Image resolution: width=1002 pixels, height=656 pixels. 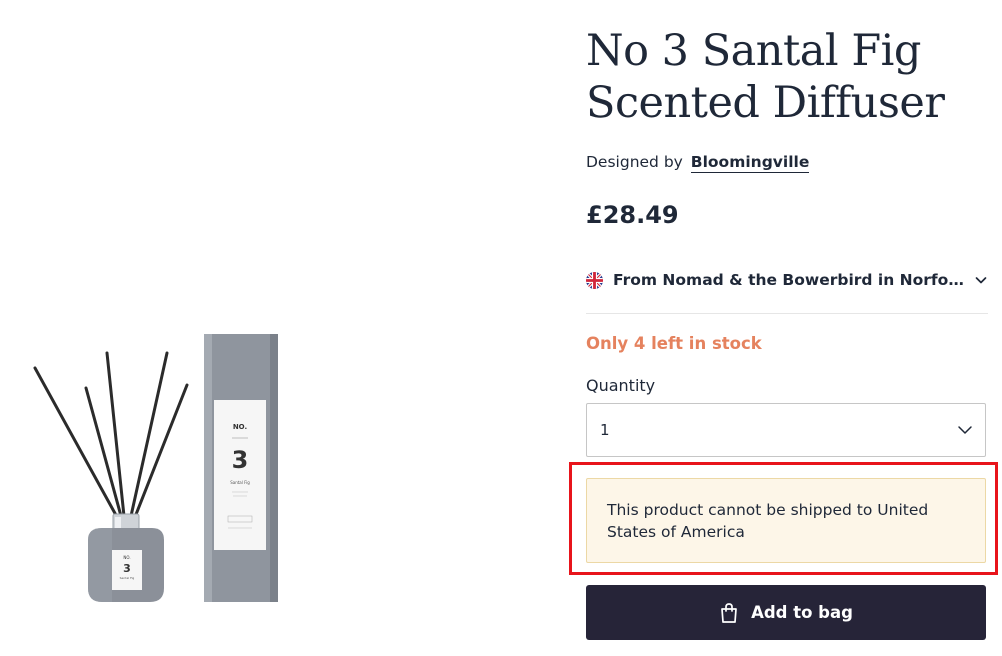 I want to click on designed-by-label: Designed by, so click(x=634, y=162).